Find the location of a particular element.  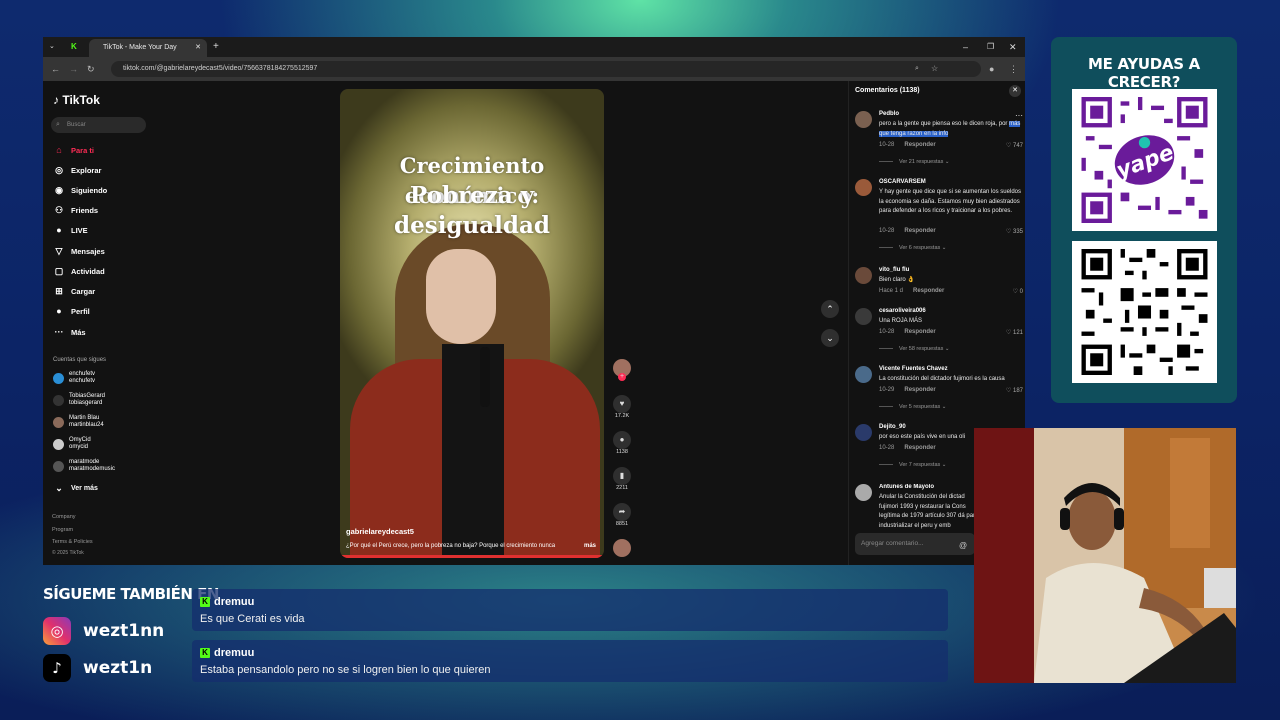

comment-likes: ♡ 747 is located at coordinates (1014, 145).